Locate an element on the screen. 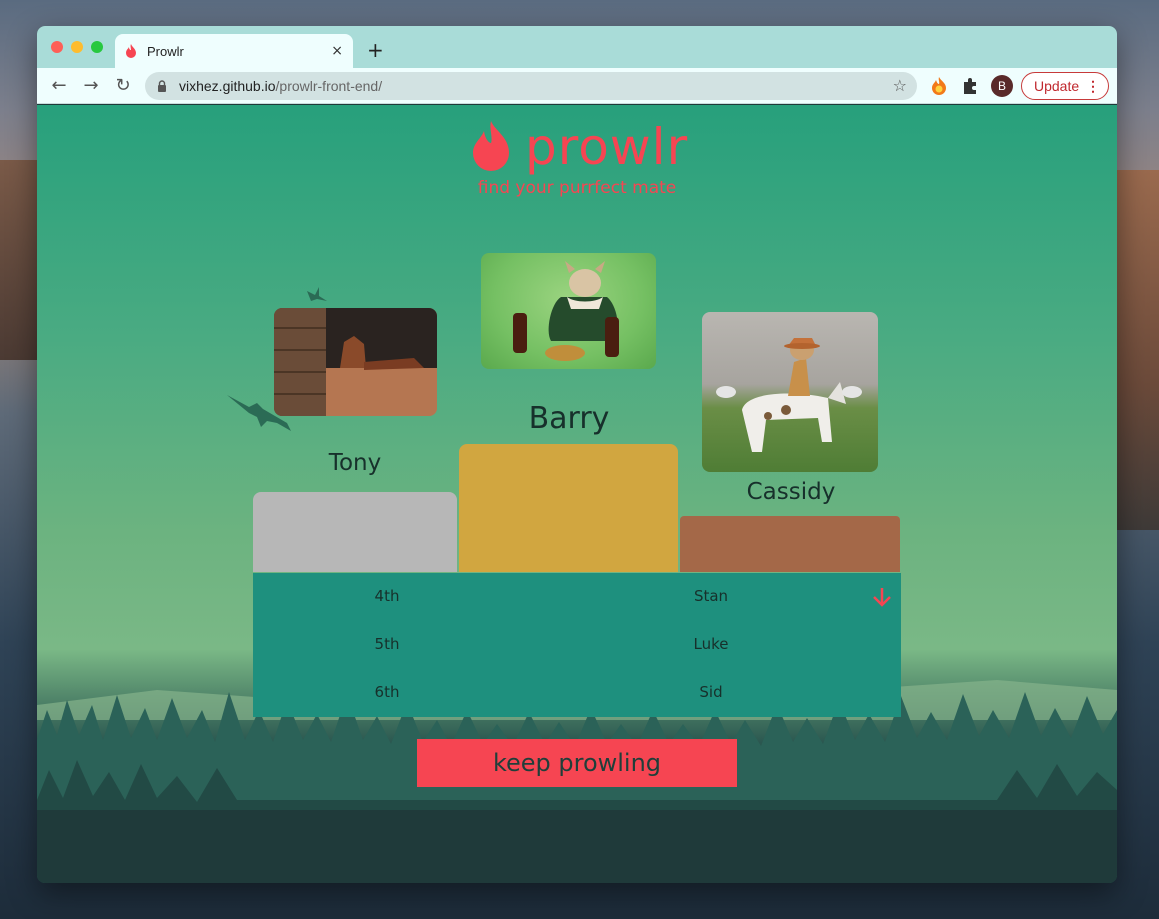 The height and width of the screenshot is (919, 1159). url-host: vixhez.github.io is located at coordinates (227, 86).